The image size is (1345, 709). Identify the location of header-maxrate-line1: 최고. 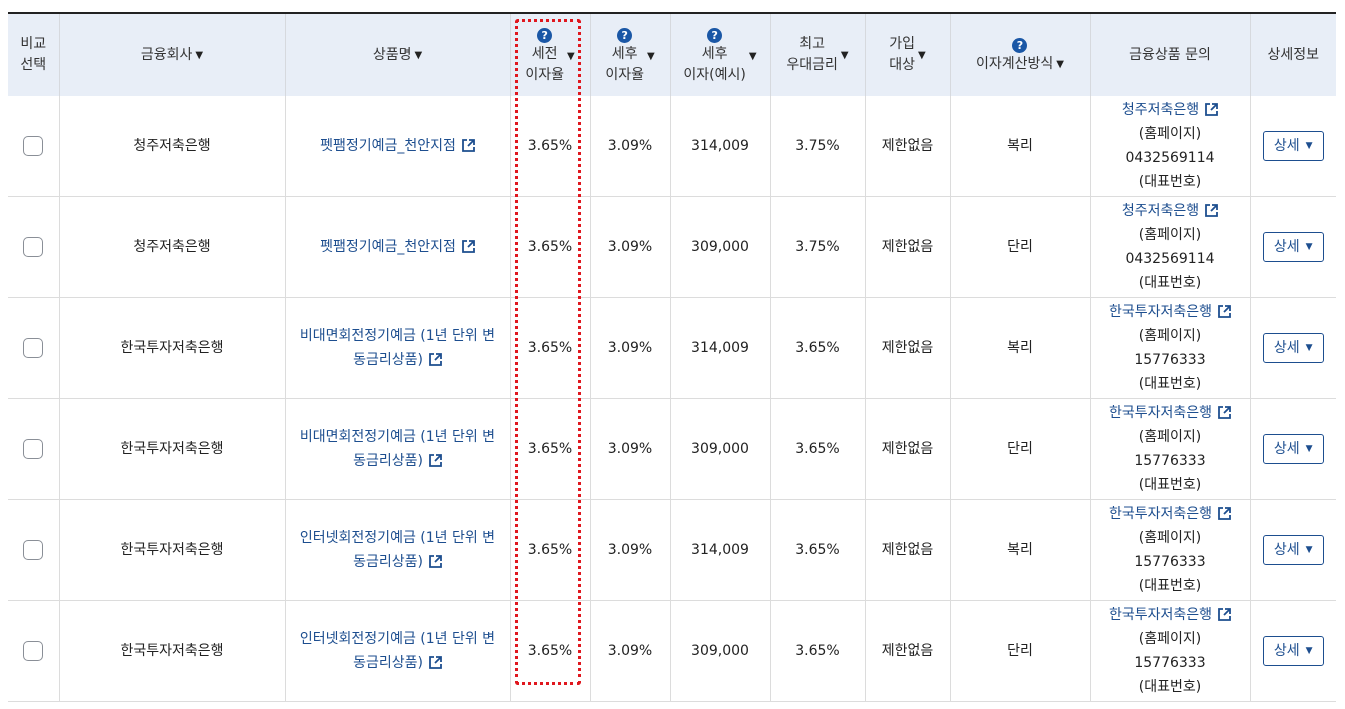
(812, 44).